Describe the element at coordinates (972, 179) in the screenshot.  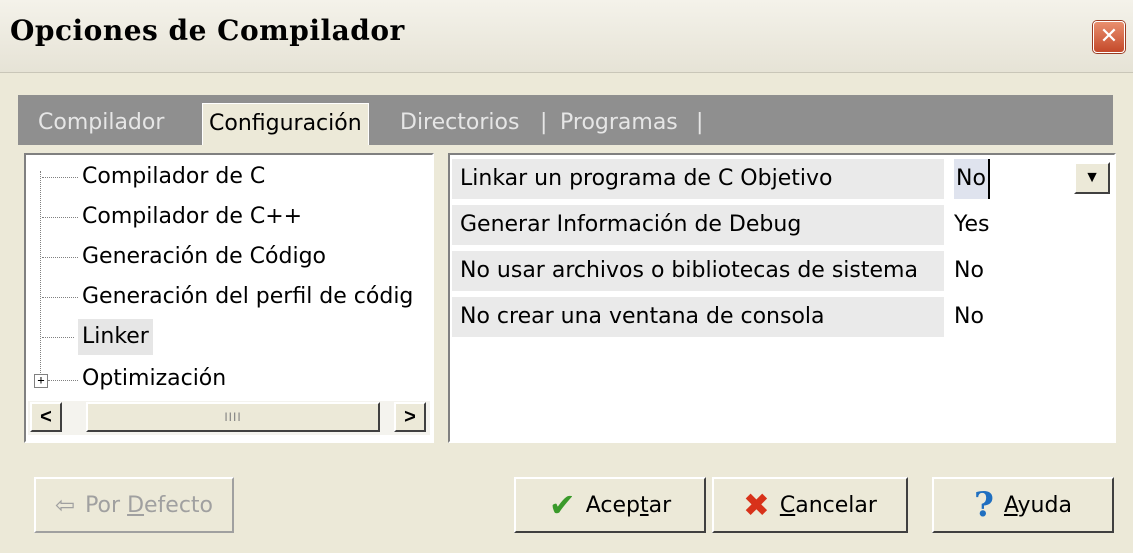
I see `property-value-editor: No` at that location.